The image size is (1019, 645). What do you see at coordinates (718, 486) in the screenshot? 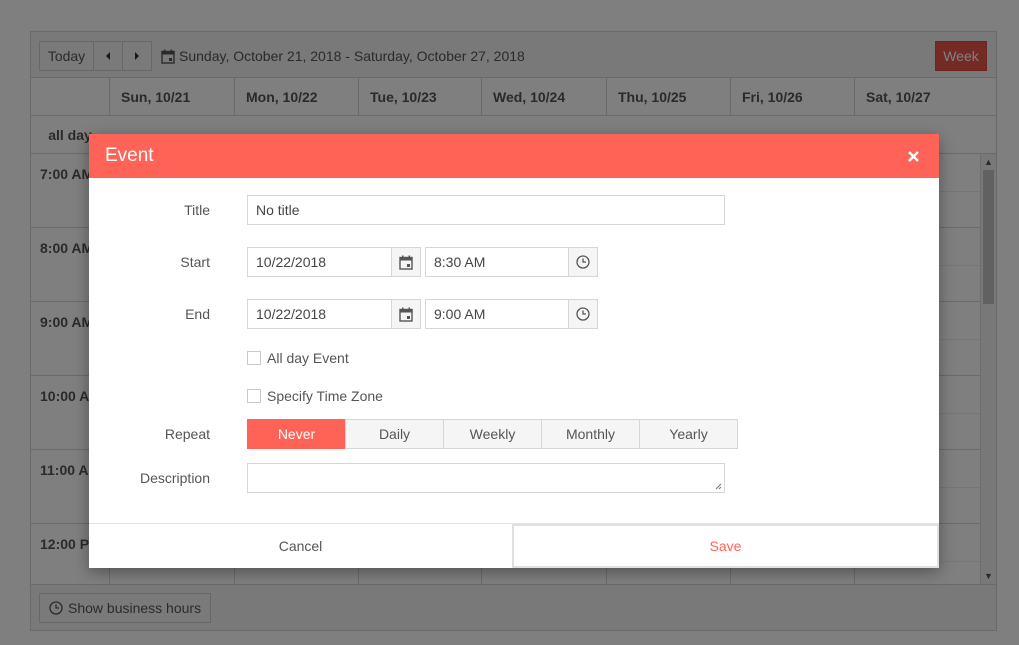
I see `resize-handle-icon` at bounding box center [718, 486].